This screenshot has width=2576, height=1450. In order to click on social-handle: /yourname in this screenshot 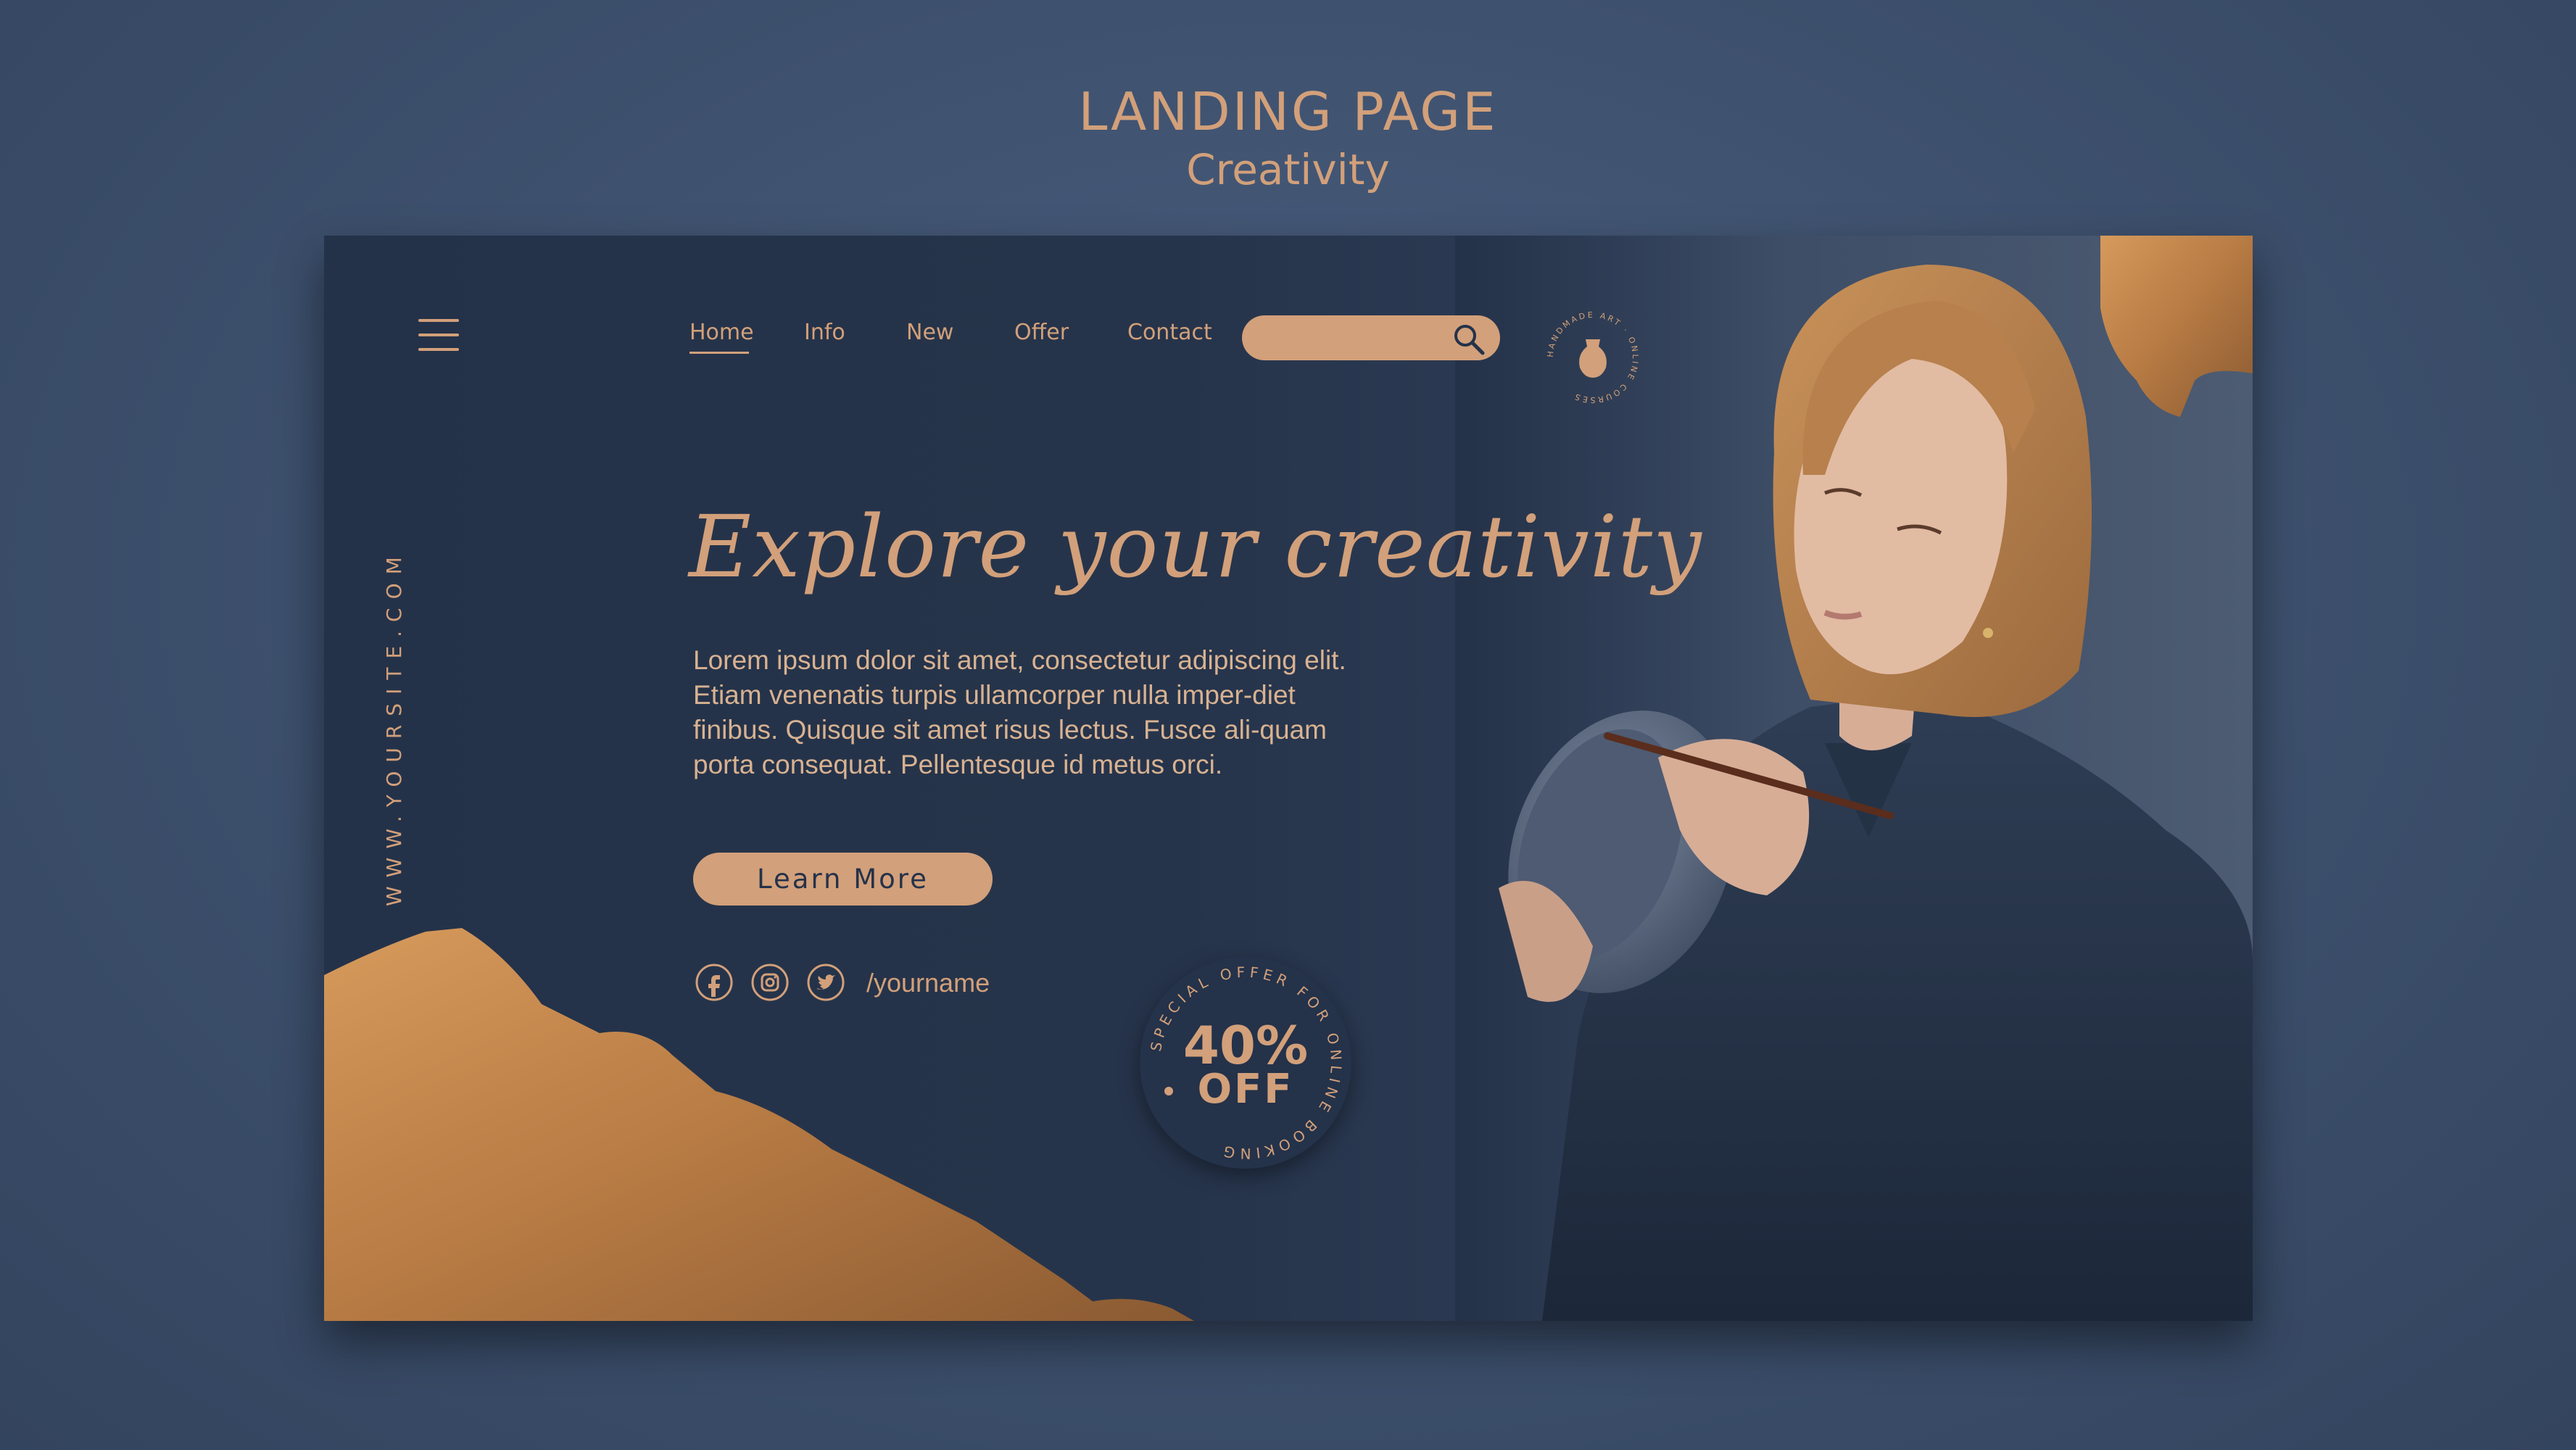, I will do `click(928, 983)`.